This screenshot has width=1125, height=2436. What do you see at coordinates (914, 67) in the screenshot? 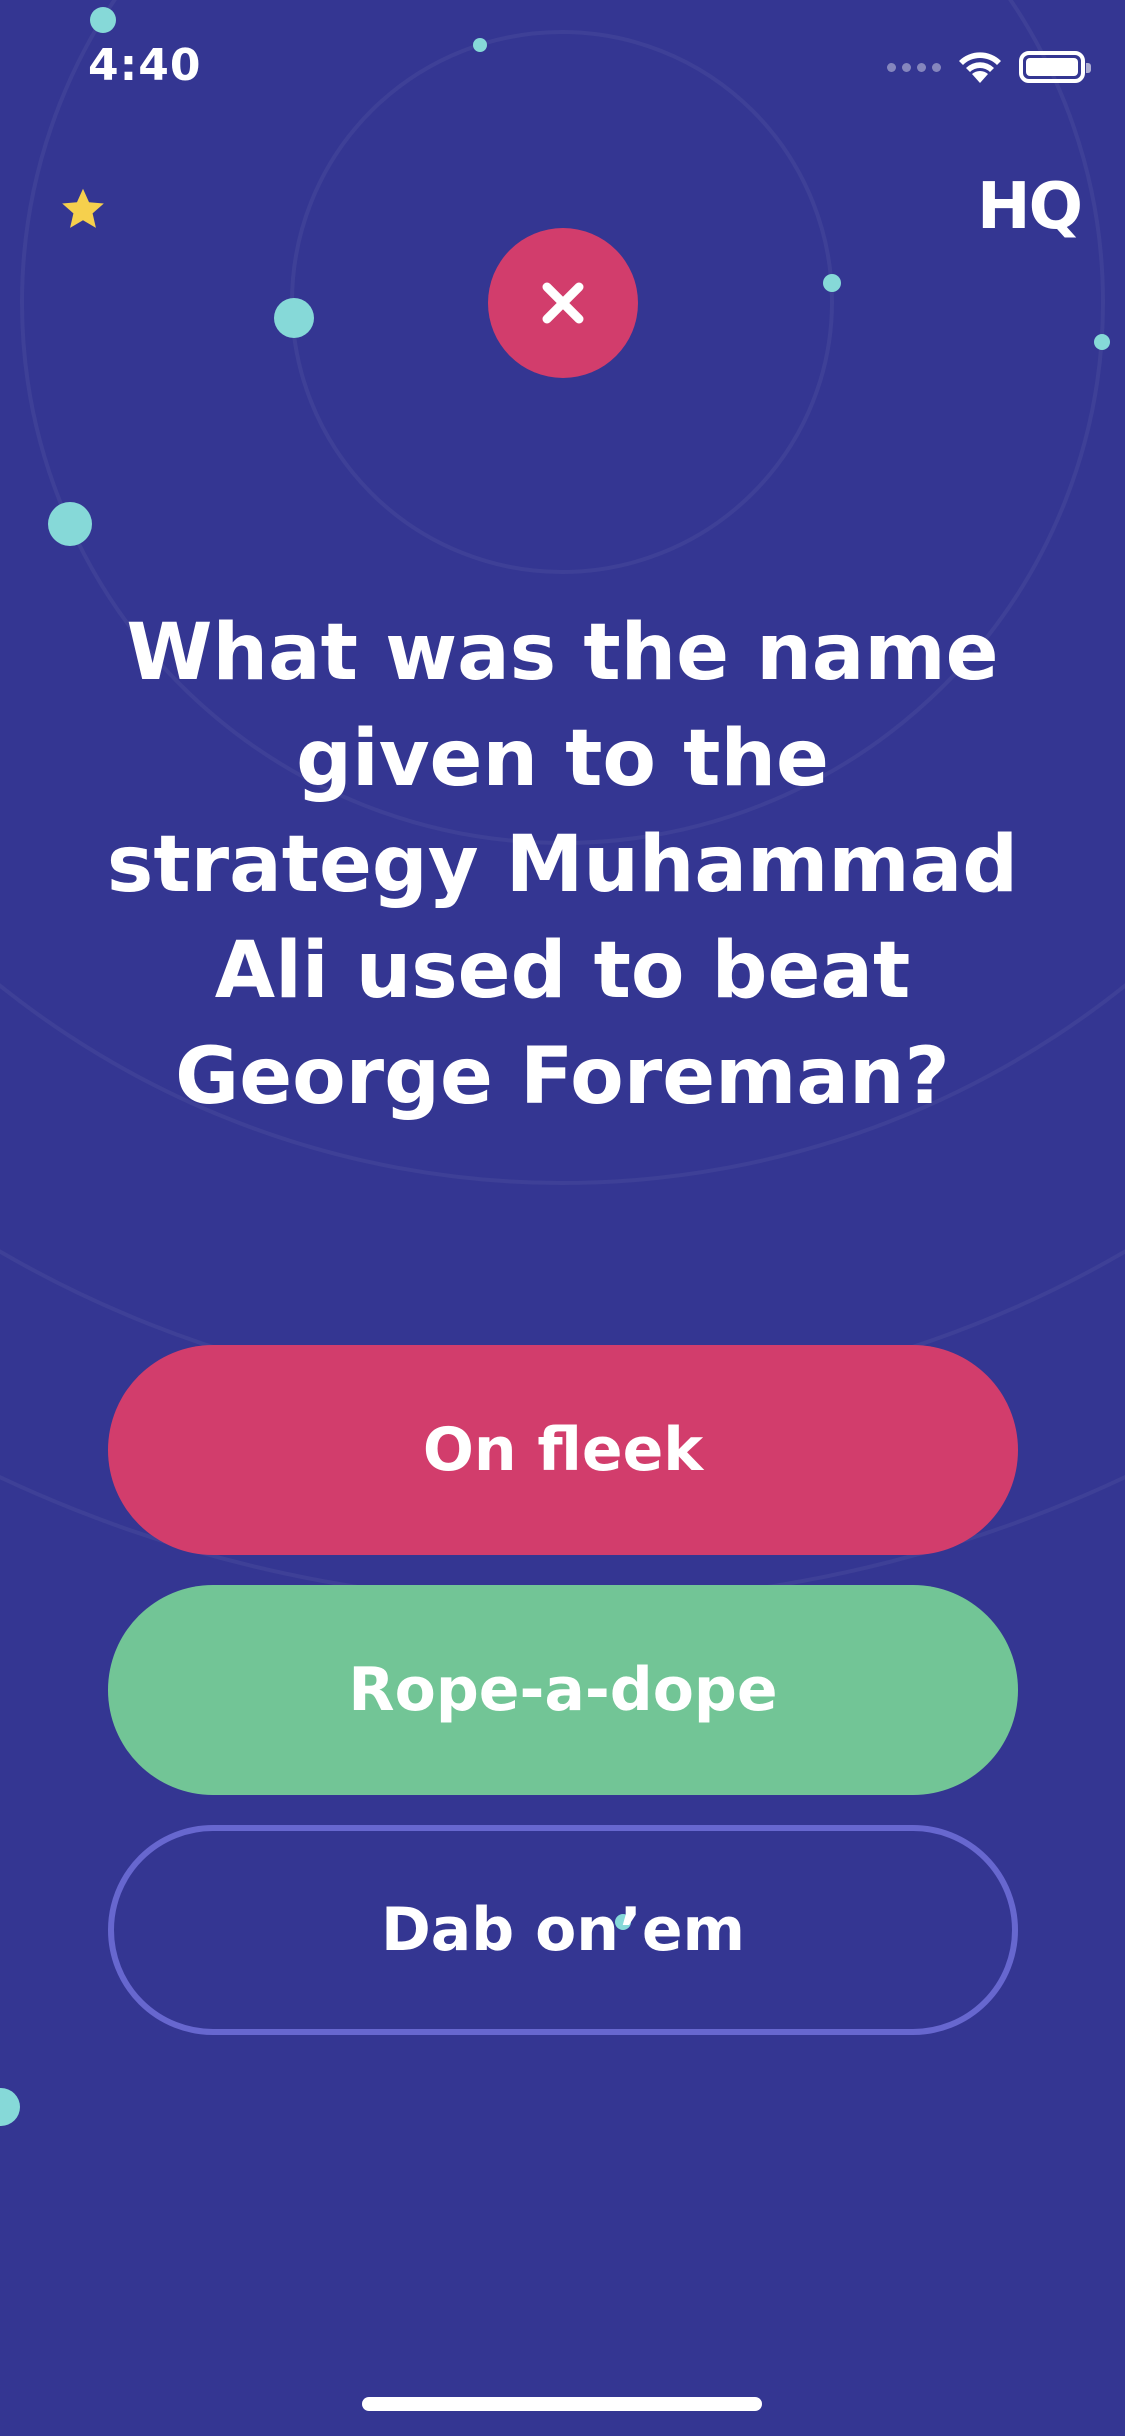
I see `cellular-signal-icon` at bounding box center [914, 67].